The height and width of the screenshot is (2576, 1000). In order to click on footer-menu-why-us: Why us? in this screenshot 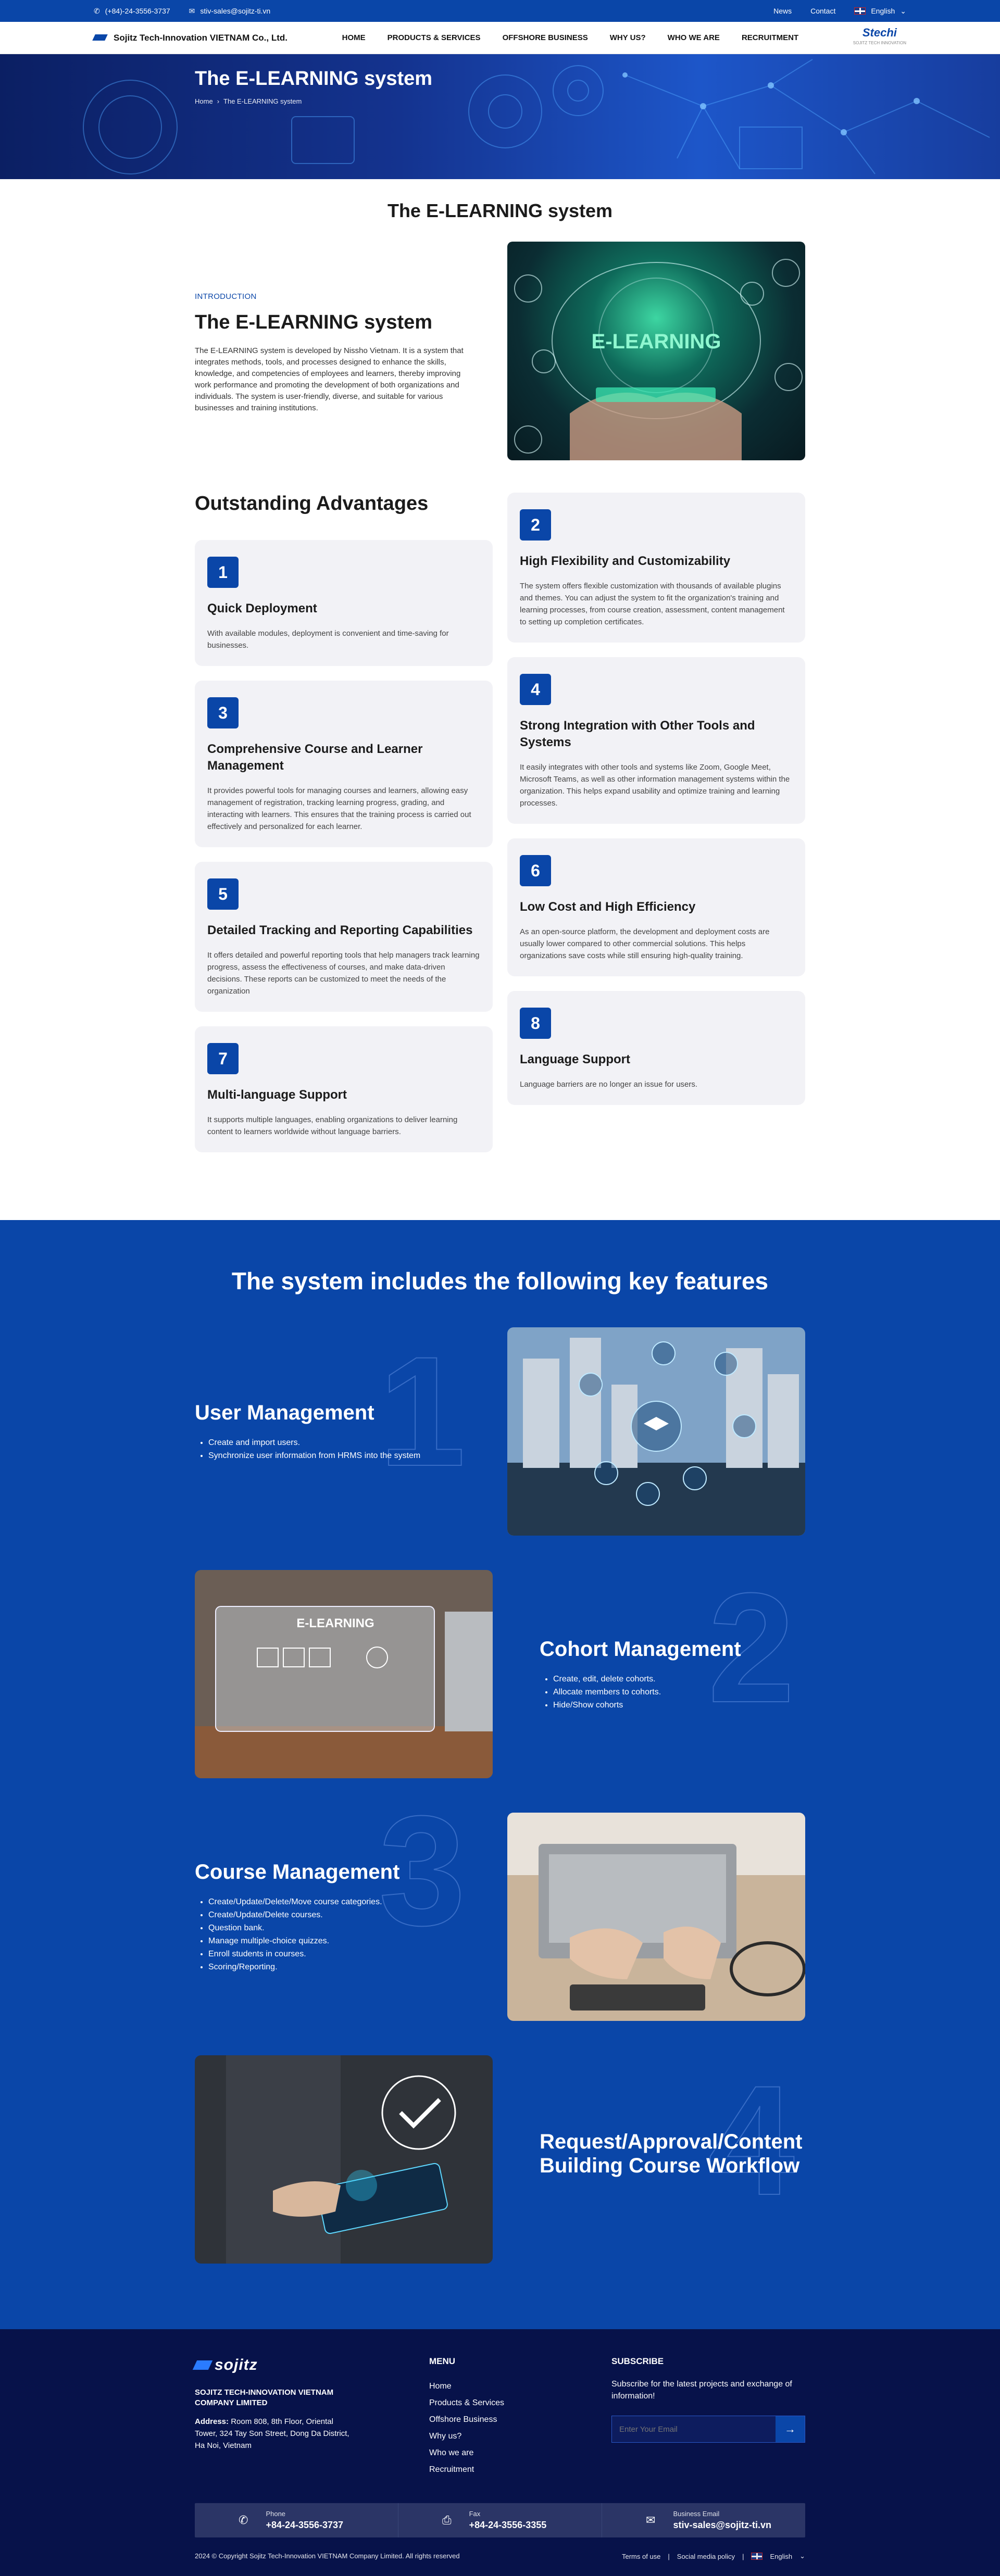, I will do `click(481, 2436)`.